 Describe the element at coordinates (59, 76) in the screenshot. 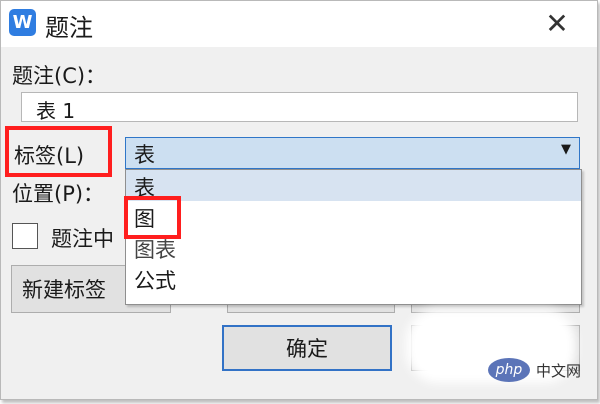

I see `caption-label: 题注(C)：` at that location.